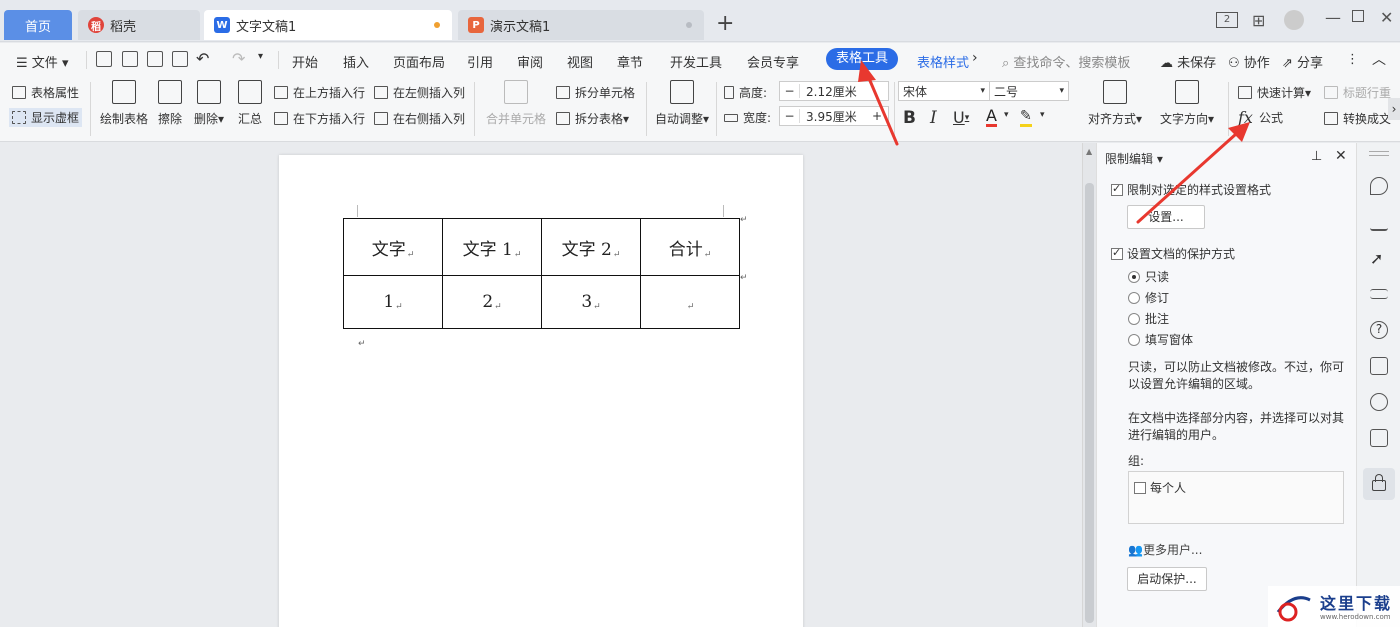 The height and width of the screenshot is (627, 1400). I want to click on book-search-icon, so click(1379, 438).